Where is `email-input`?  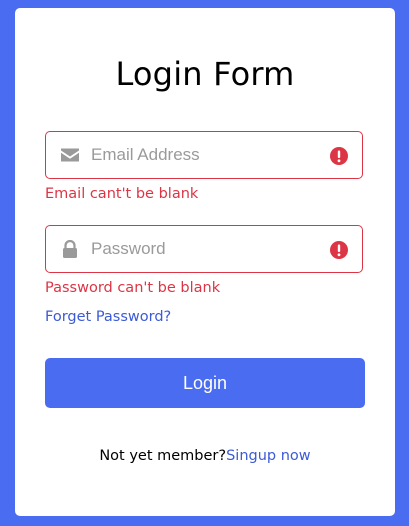 email-input is located at coordinates (206, 155).